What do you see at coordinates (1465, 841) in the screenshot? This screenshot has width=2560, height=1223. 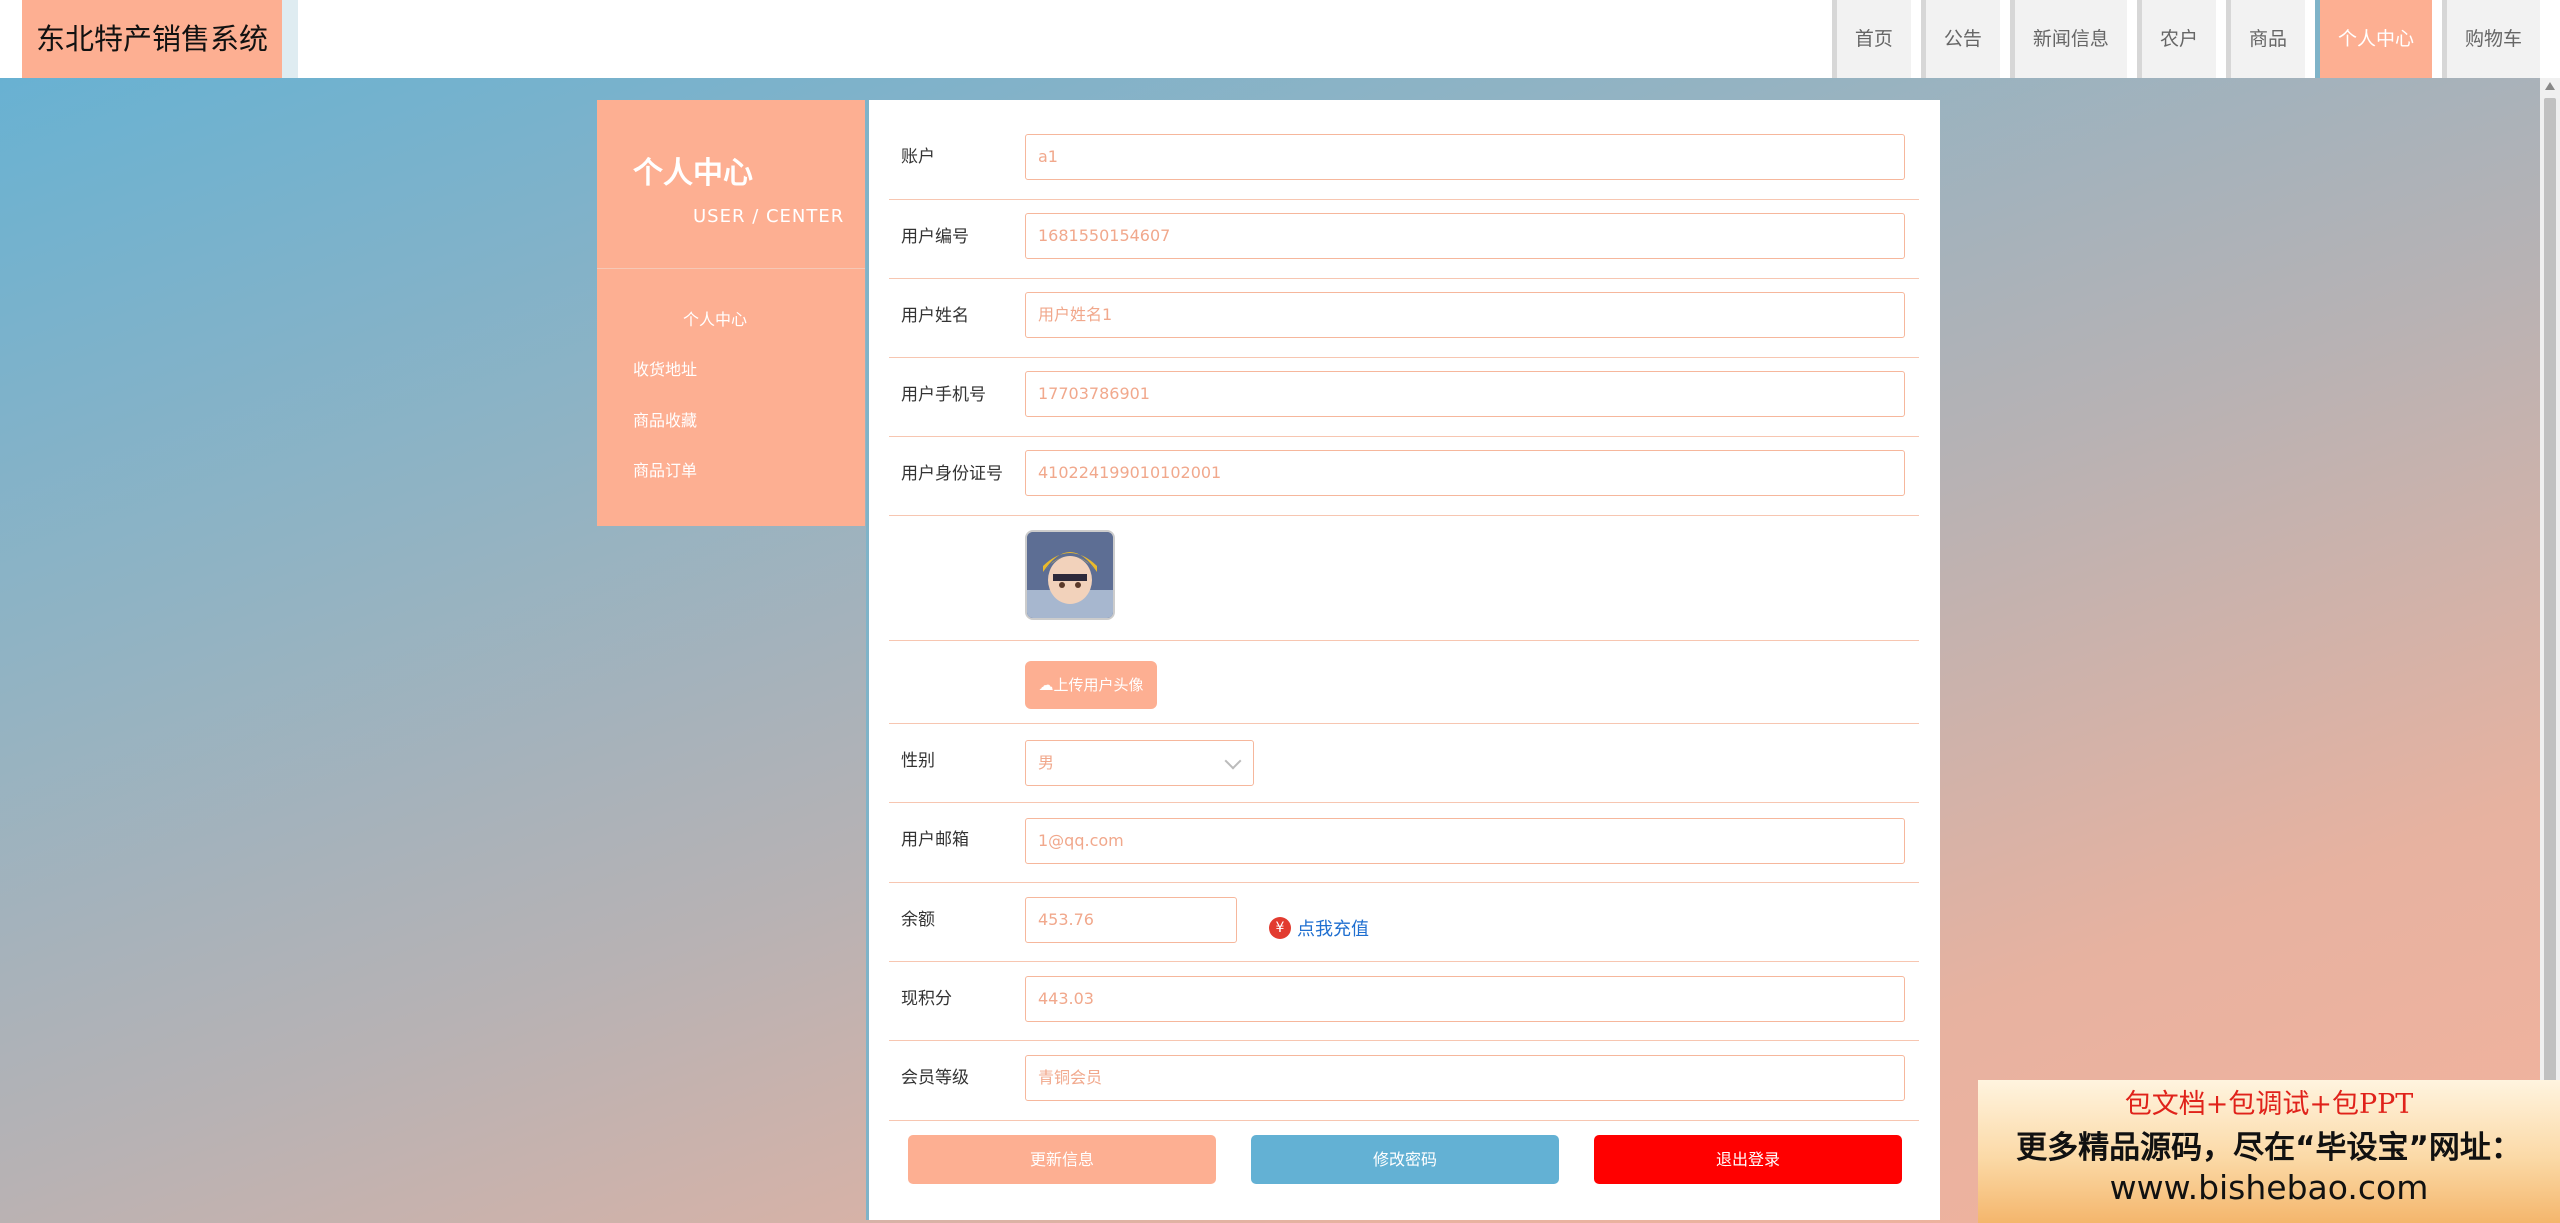 I see `email-field: 1@qq.com` at bounding box center [1465, 841].